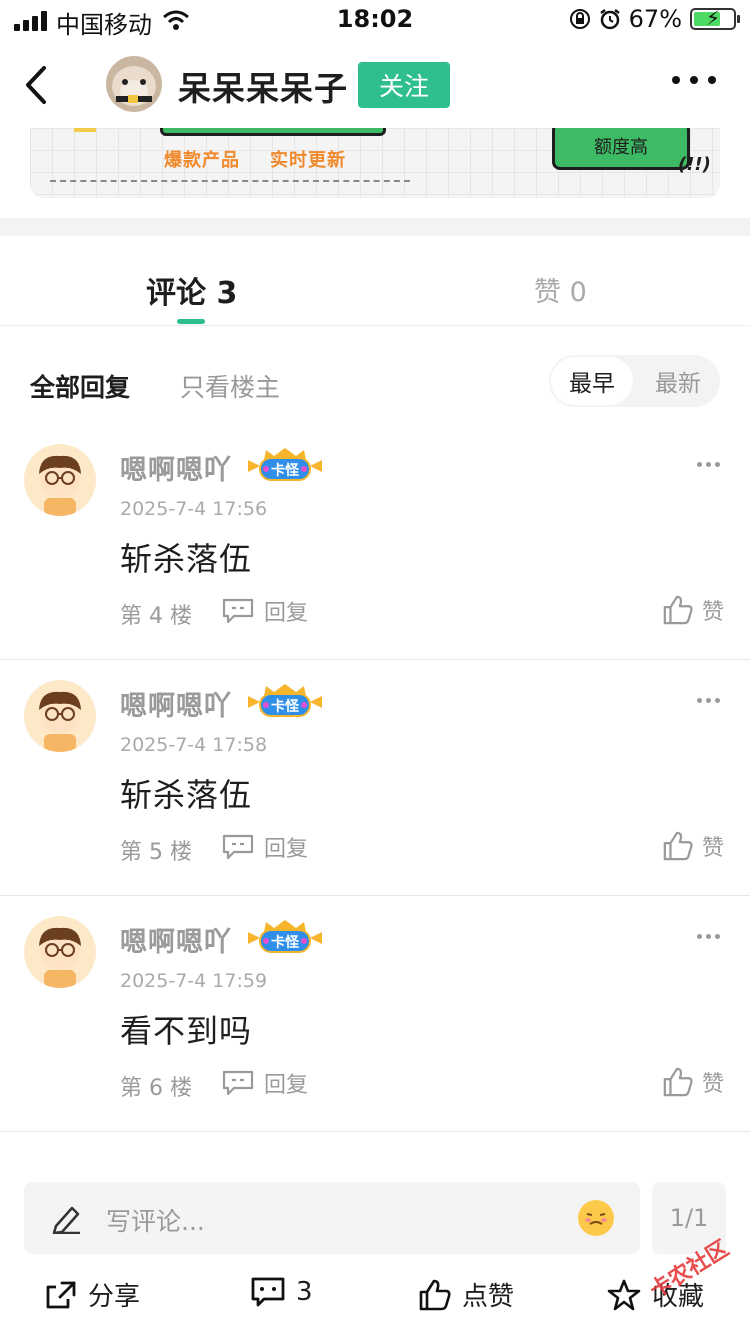 This screenshot has height=1334, width=750. Describe the element at coordinates (202, 160) in the screenshot. I see `banner-tag-hot: 爆款产品` at that location.